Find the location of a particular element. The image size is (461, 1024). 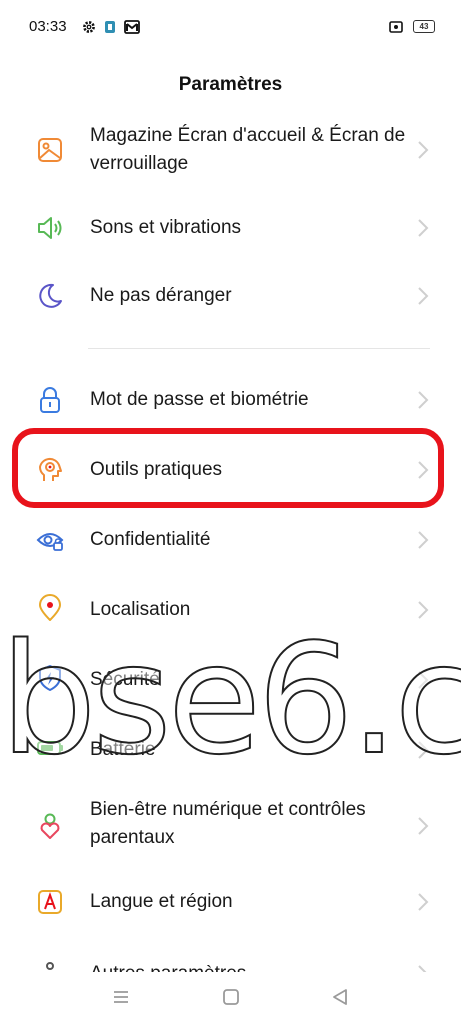

app-notification-icon is located at coordinates (110, 27).